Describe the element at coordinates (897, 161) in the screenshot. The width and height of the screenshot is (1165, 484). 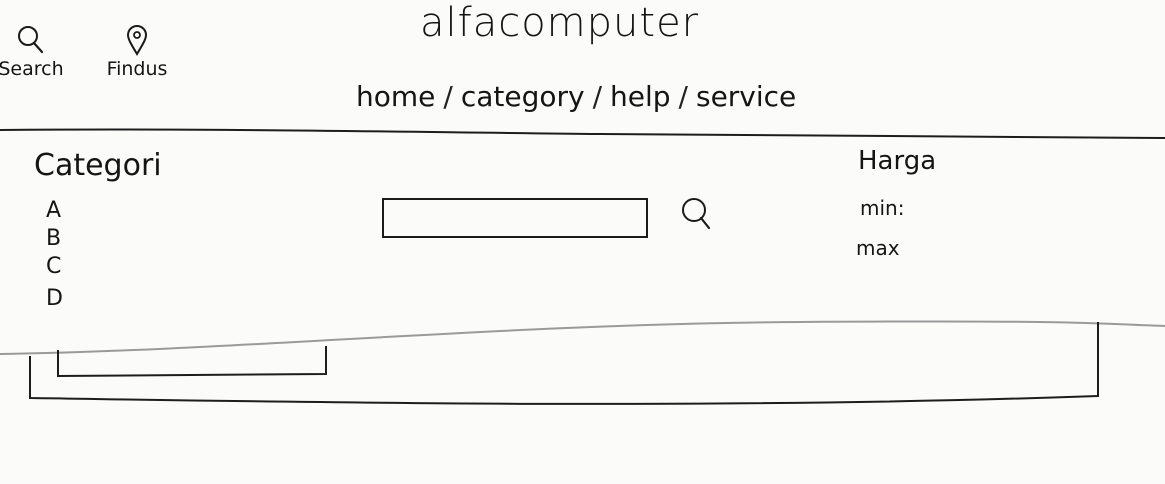
I see `price-filter-title: Harga` at that location.